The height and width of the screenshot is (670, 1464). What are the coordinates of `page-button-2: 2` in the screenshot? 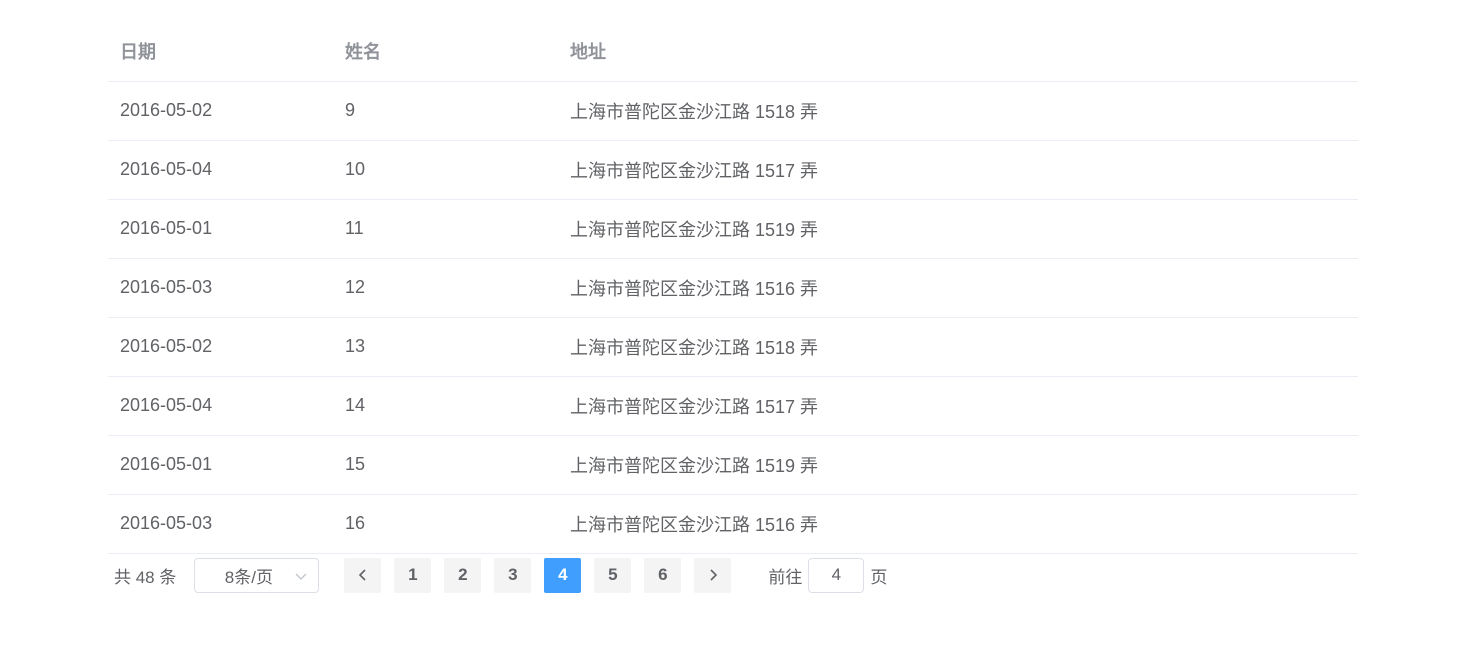 It's located at (463, 575).